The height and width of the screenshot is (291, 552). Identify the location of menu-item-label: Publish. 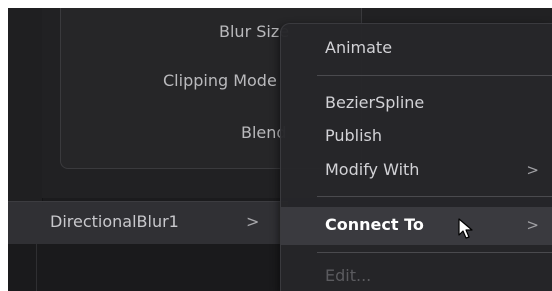
(354, 135).